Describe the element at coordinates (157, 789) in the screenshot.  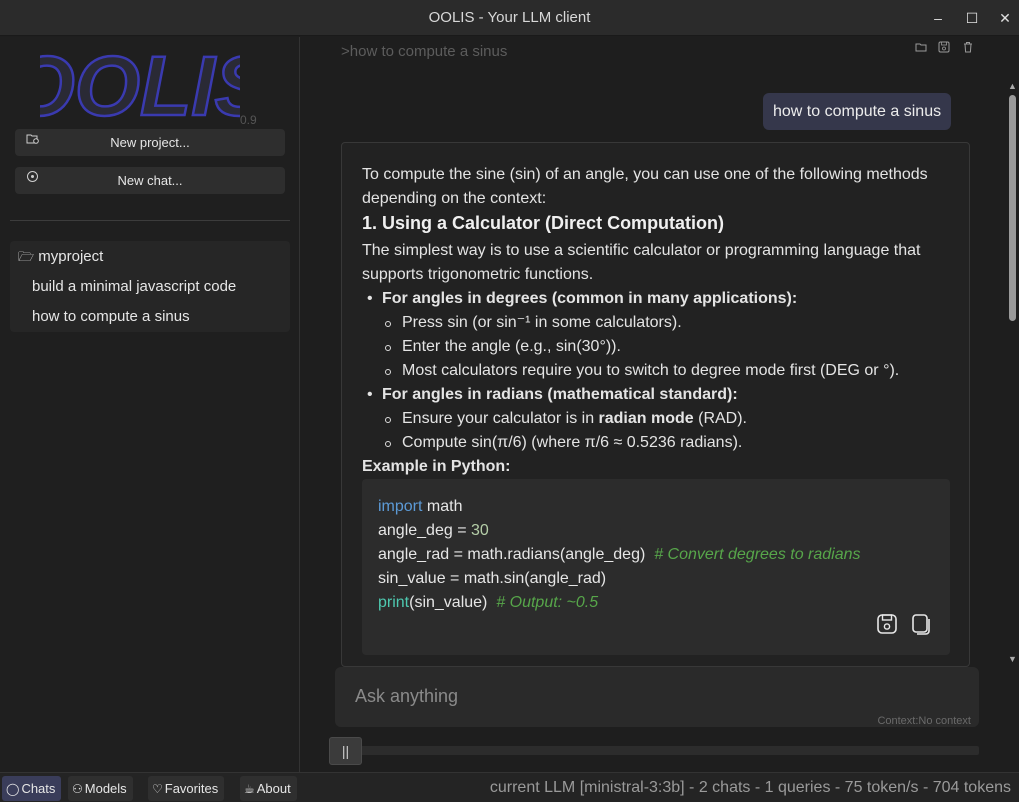
I see `heart-icon: ♡` at that location.